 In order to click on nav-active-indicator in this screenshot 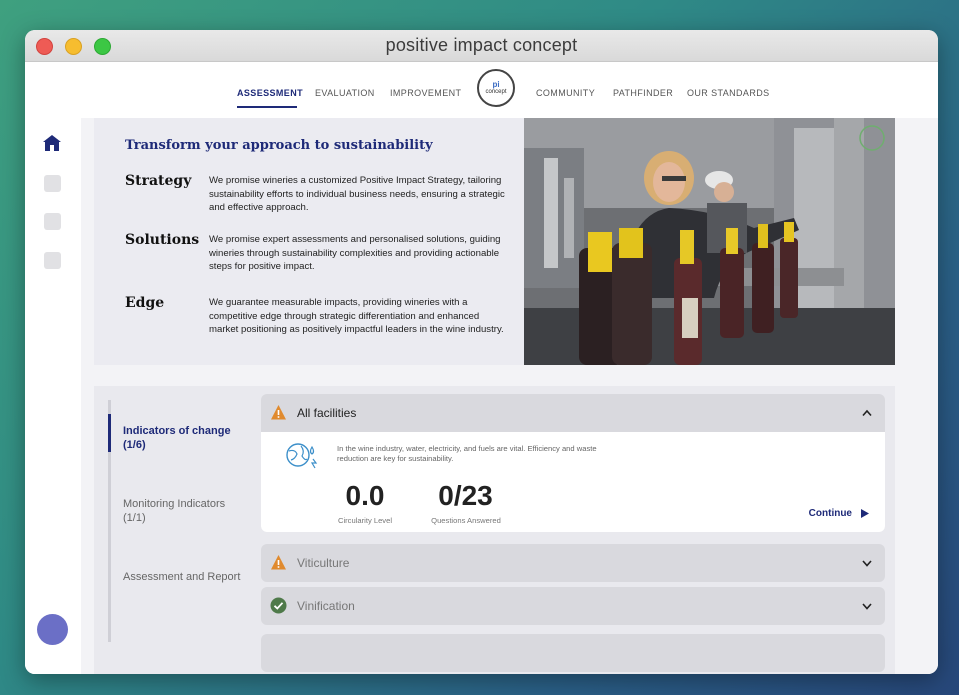, I will do `click(267, 107)`.